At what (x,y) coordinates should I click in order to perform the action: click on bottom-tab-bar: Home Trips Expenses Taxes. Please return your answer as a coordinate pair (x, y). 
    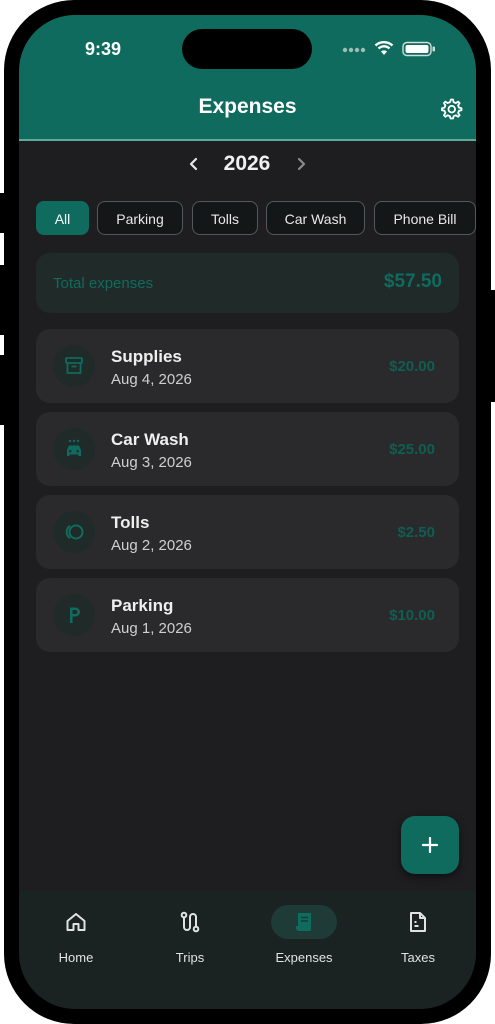
    Looking at the image, I should click on (247, 950).